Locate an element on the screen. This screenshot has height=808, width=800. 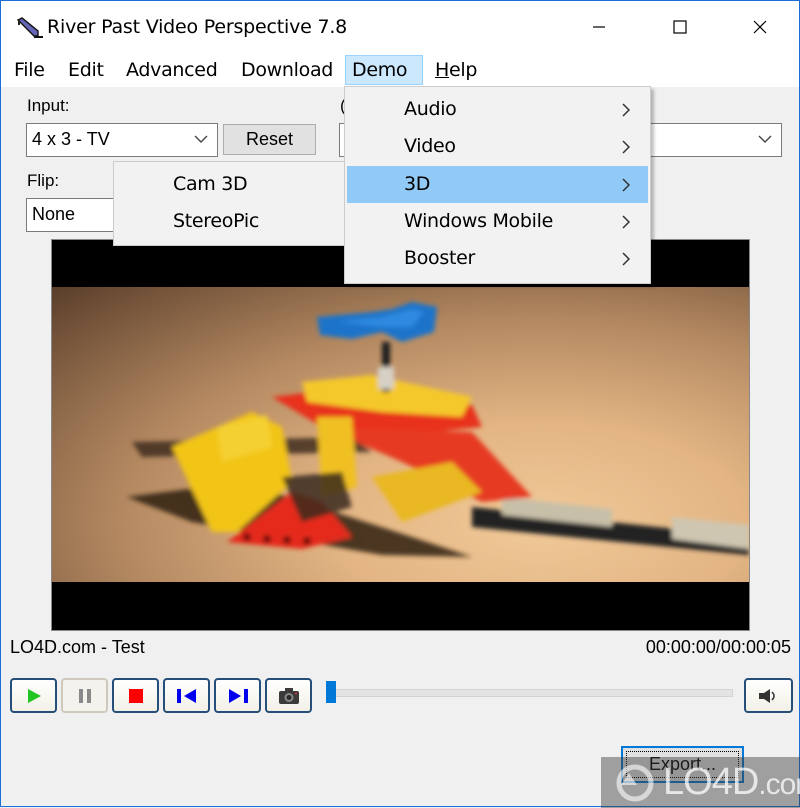
menu-bar: File Edit Advanced Download Demo Help is located at coordinates (400, 70).